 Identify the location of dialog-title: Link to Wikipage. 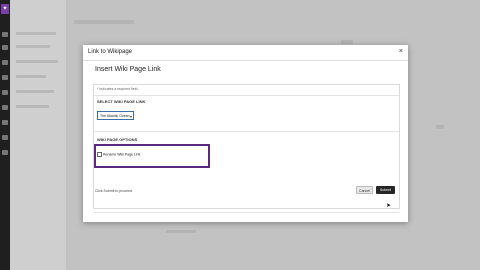
(110, 52).